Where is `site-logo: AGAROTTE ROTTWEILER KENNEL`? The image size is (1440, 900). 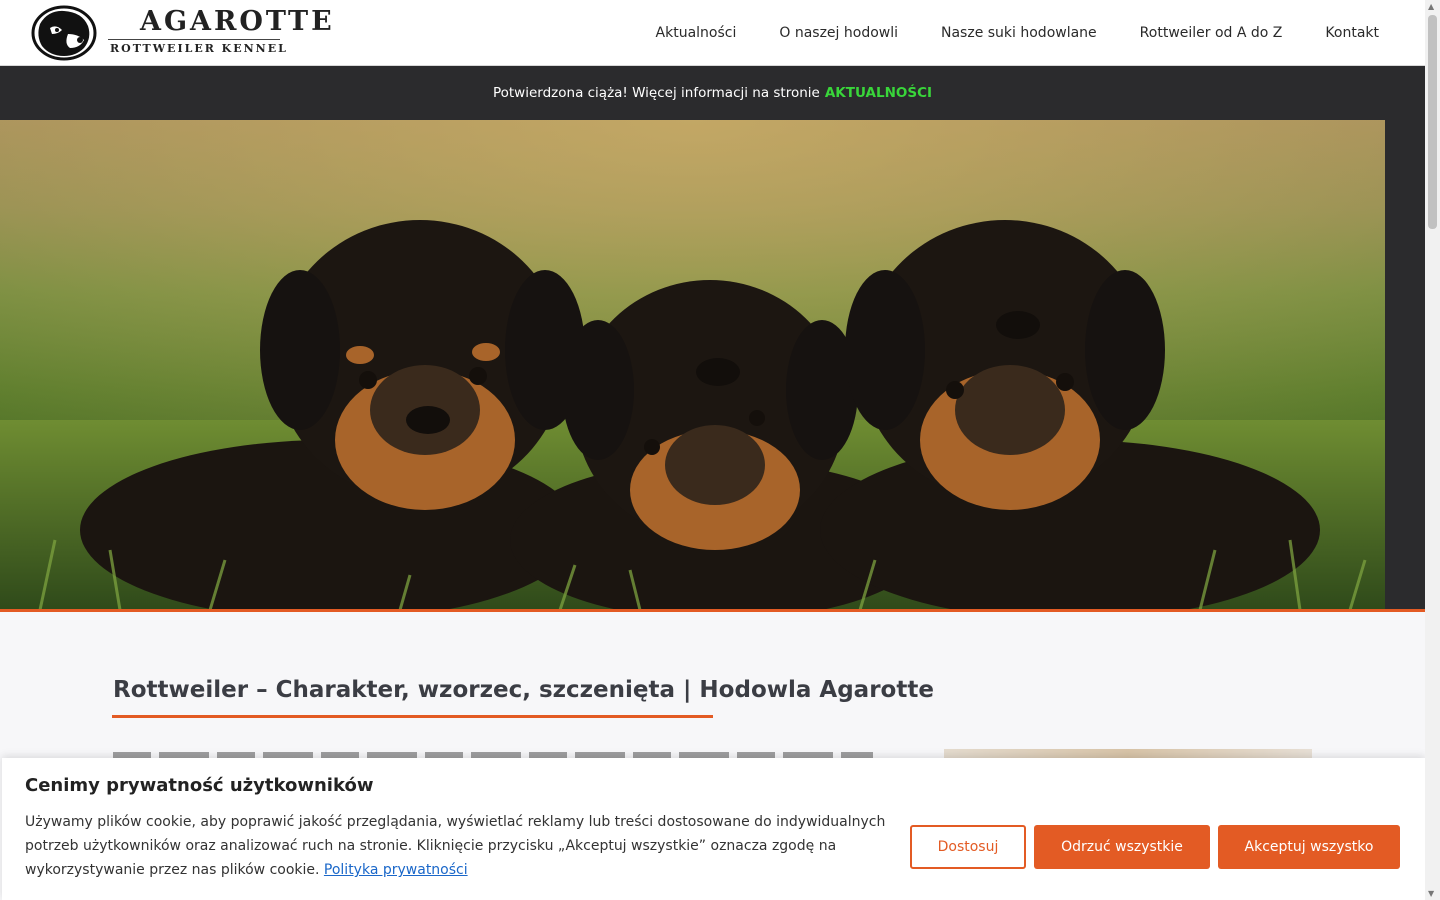 site-logo: AGAROTTE ROTTWEILER KENNEL is located at coordinates (181, 32).